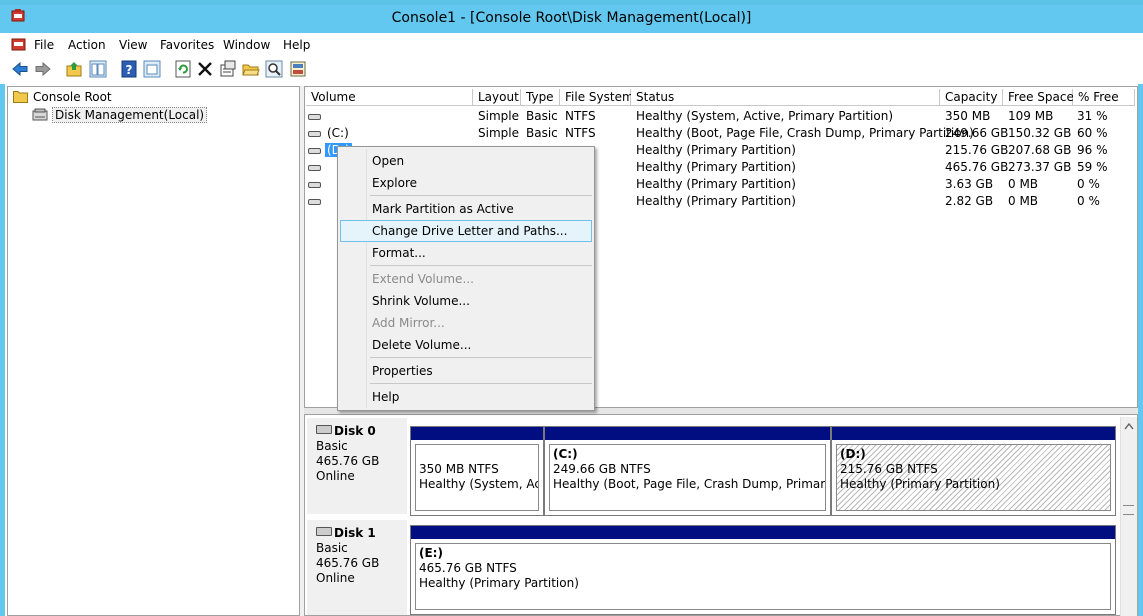 The image size is (1143, 616). I want to click on disk-0-size: 465.76 GB, so click(348, 461).